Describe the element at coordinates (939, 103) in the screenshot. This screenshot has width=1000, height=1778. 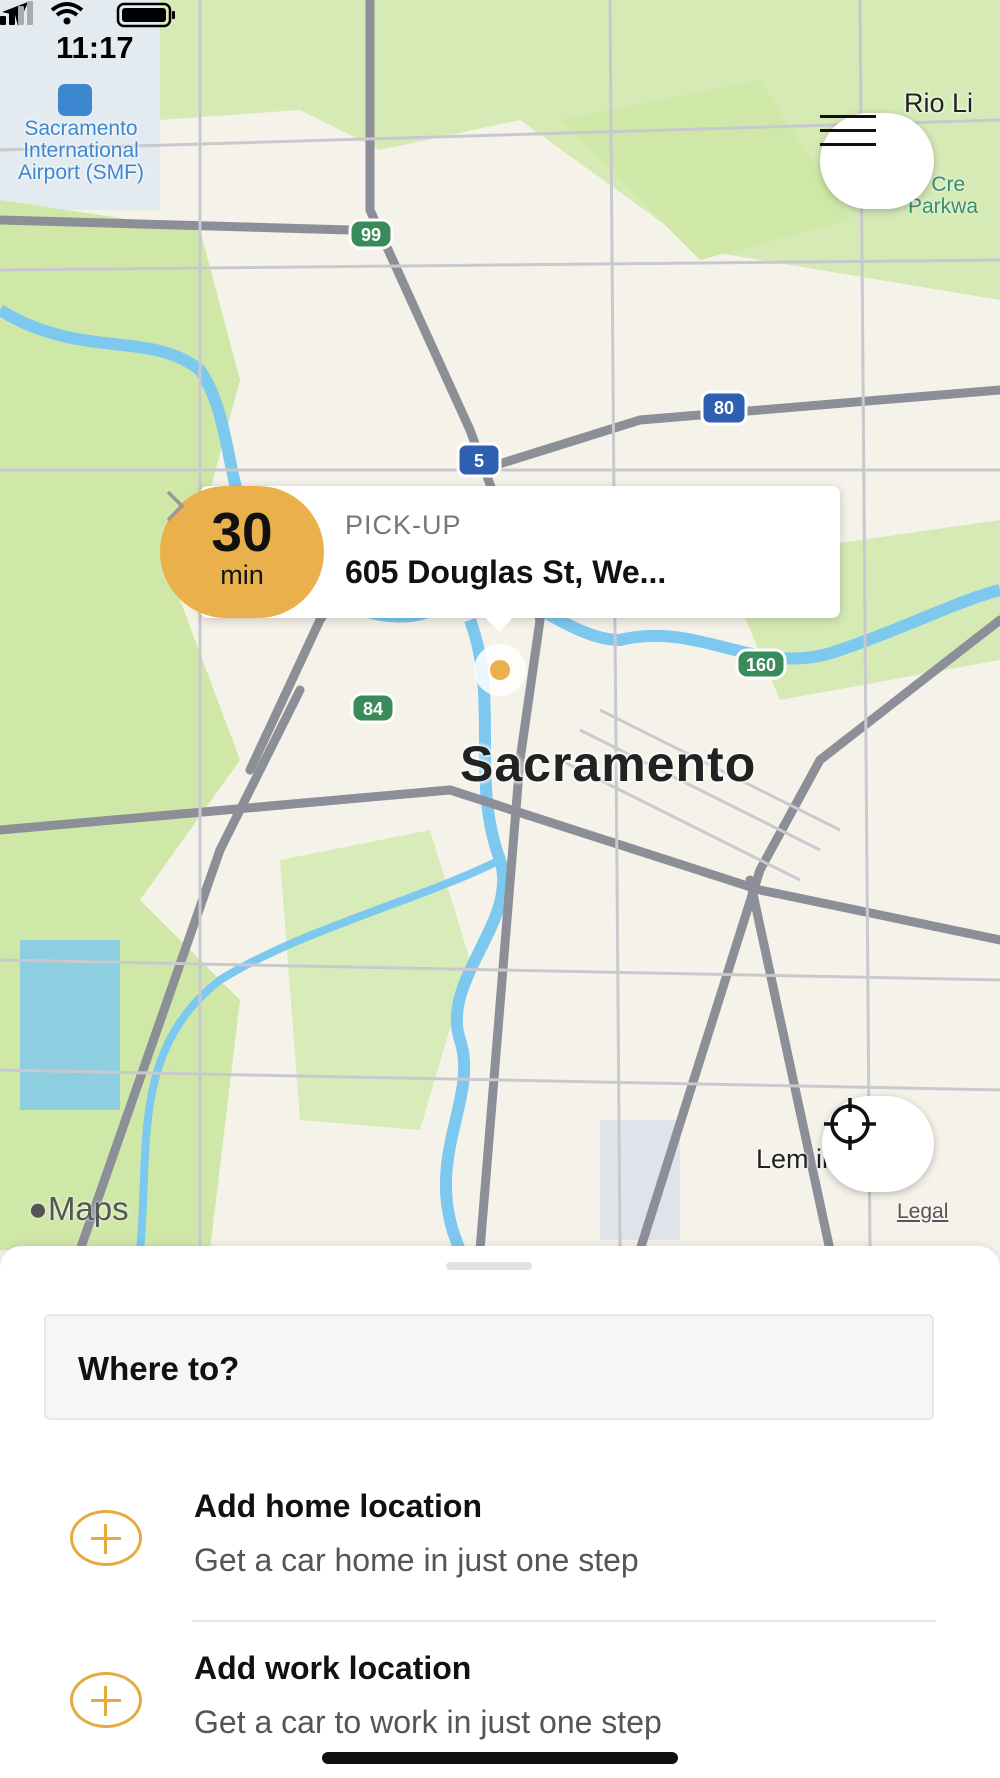
I see `place-label-rio-linda: Rio Li` at that location.